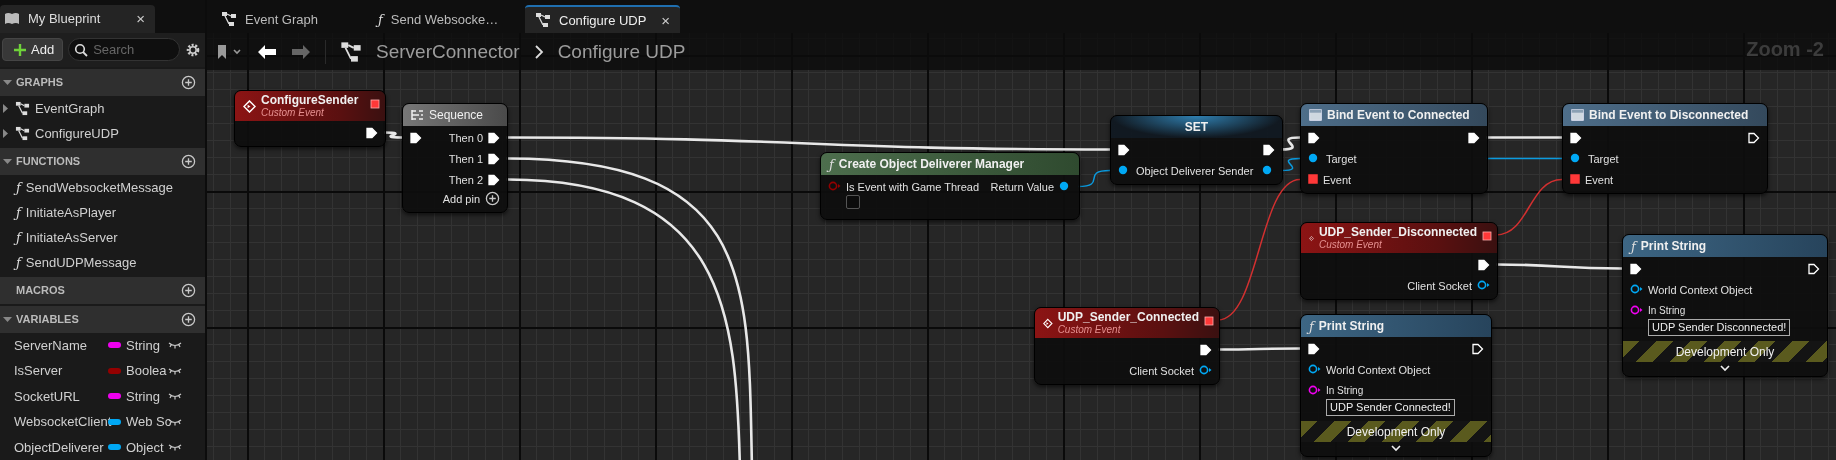 The height and width of the screenshot is (460, 1836). Describe the element at coordinates (310, 100) in the screenshot. I see `node-title: ConfigureSender` at that location.